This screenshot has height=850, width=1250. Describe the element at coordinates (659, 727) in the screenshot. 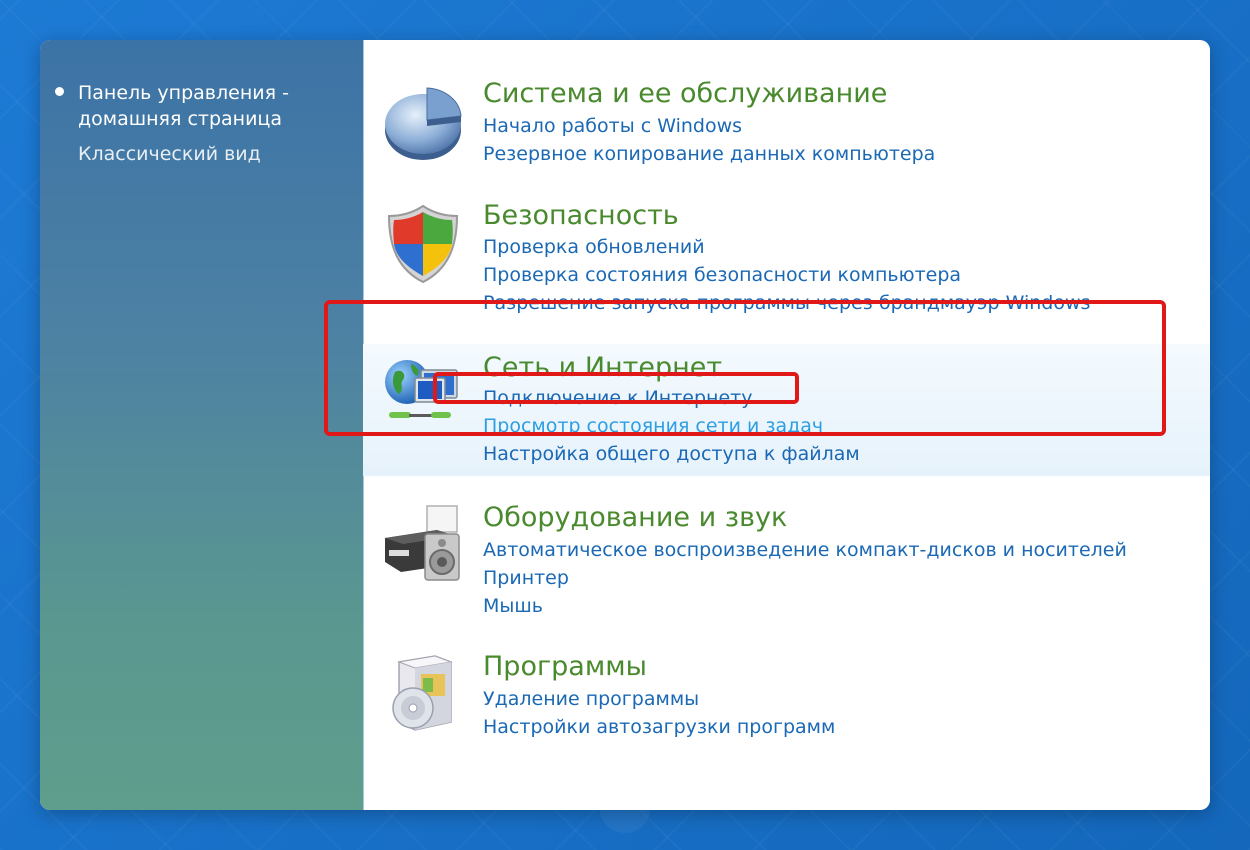

I see `link-startup-programs: Настройки автозагрузки программ` at that location.